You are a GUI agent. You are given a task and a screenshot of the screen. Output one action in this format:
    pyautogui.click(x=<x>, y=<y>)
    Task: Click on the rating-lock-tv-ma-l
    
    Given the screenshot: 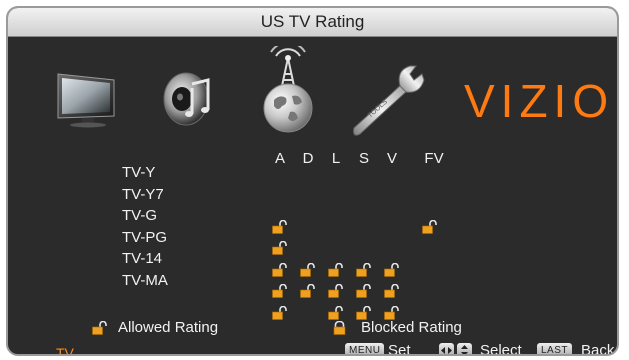 What is the action you would take?
    pyautogui.click(x=335, y=313)
    